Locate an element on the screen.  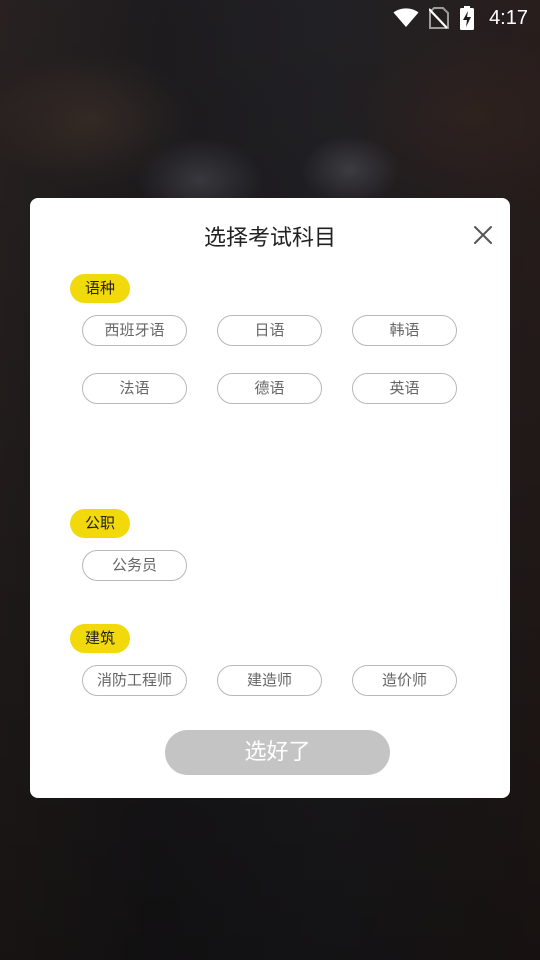
option-chip-cost-engineer: 造价师 is located at coordinates (404, 680).